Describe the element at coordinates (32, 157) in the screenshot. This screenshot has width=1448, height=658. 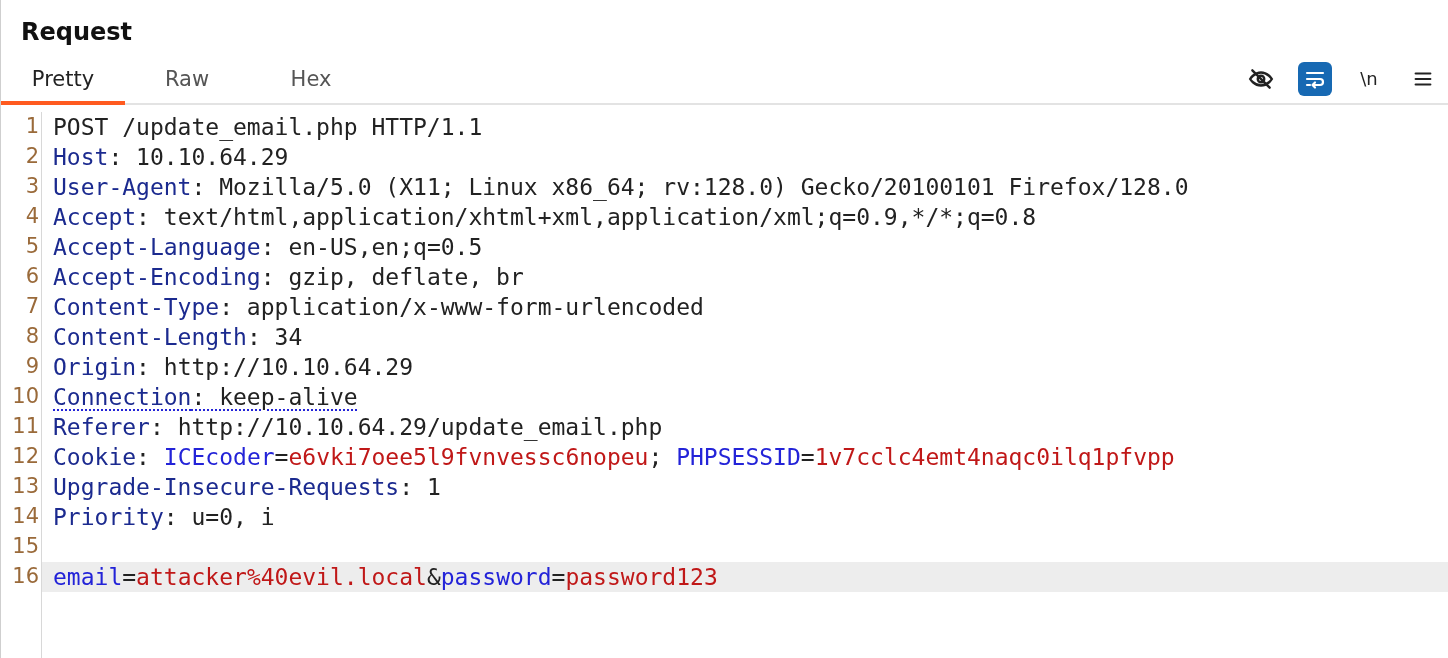
I see `line-number: 2` at that location.